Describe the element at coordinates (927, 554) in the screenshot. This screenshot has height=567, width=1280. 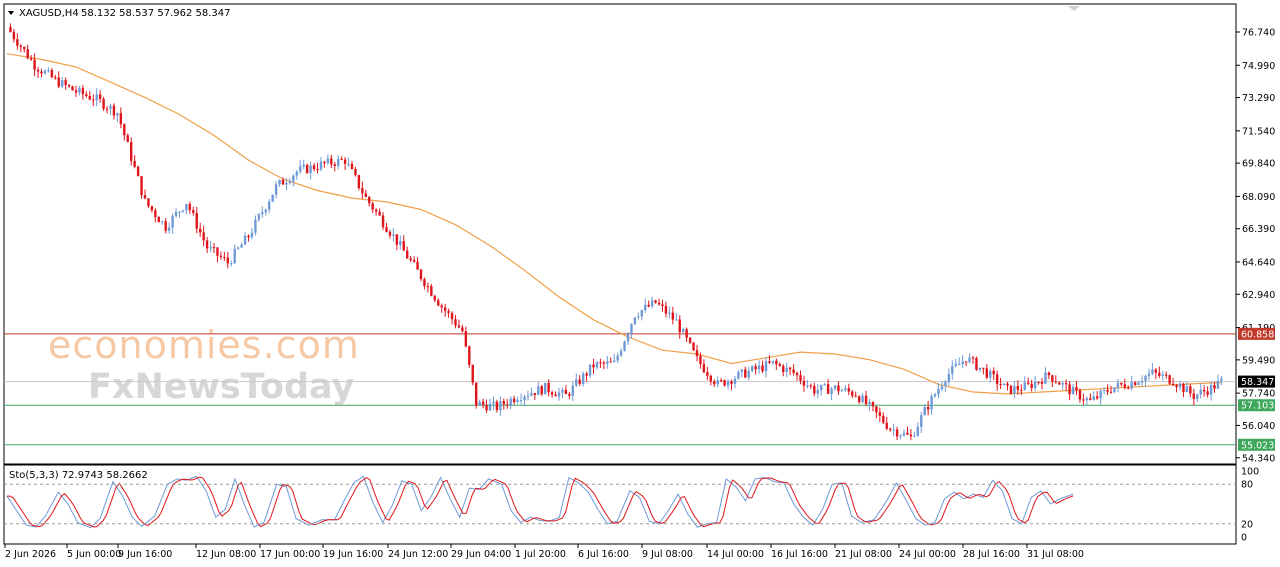
I see `time-tick-label: 24 Jul 00:00` at that location.